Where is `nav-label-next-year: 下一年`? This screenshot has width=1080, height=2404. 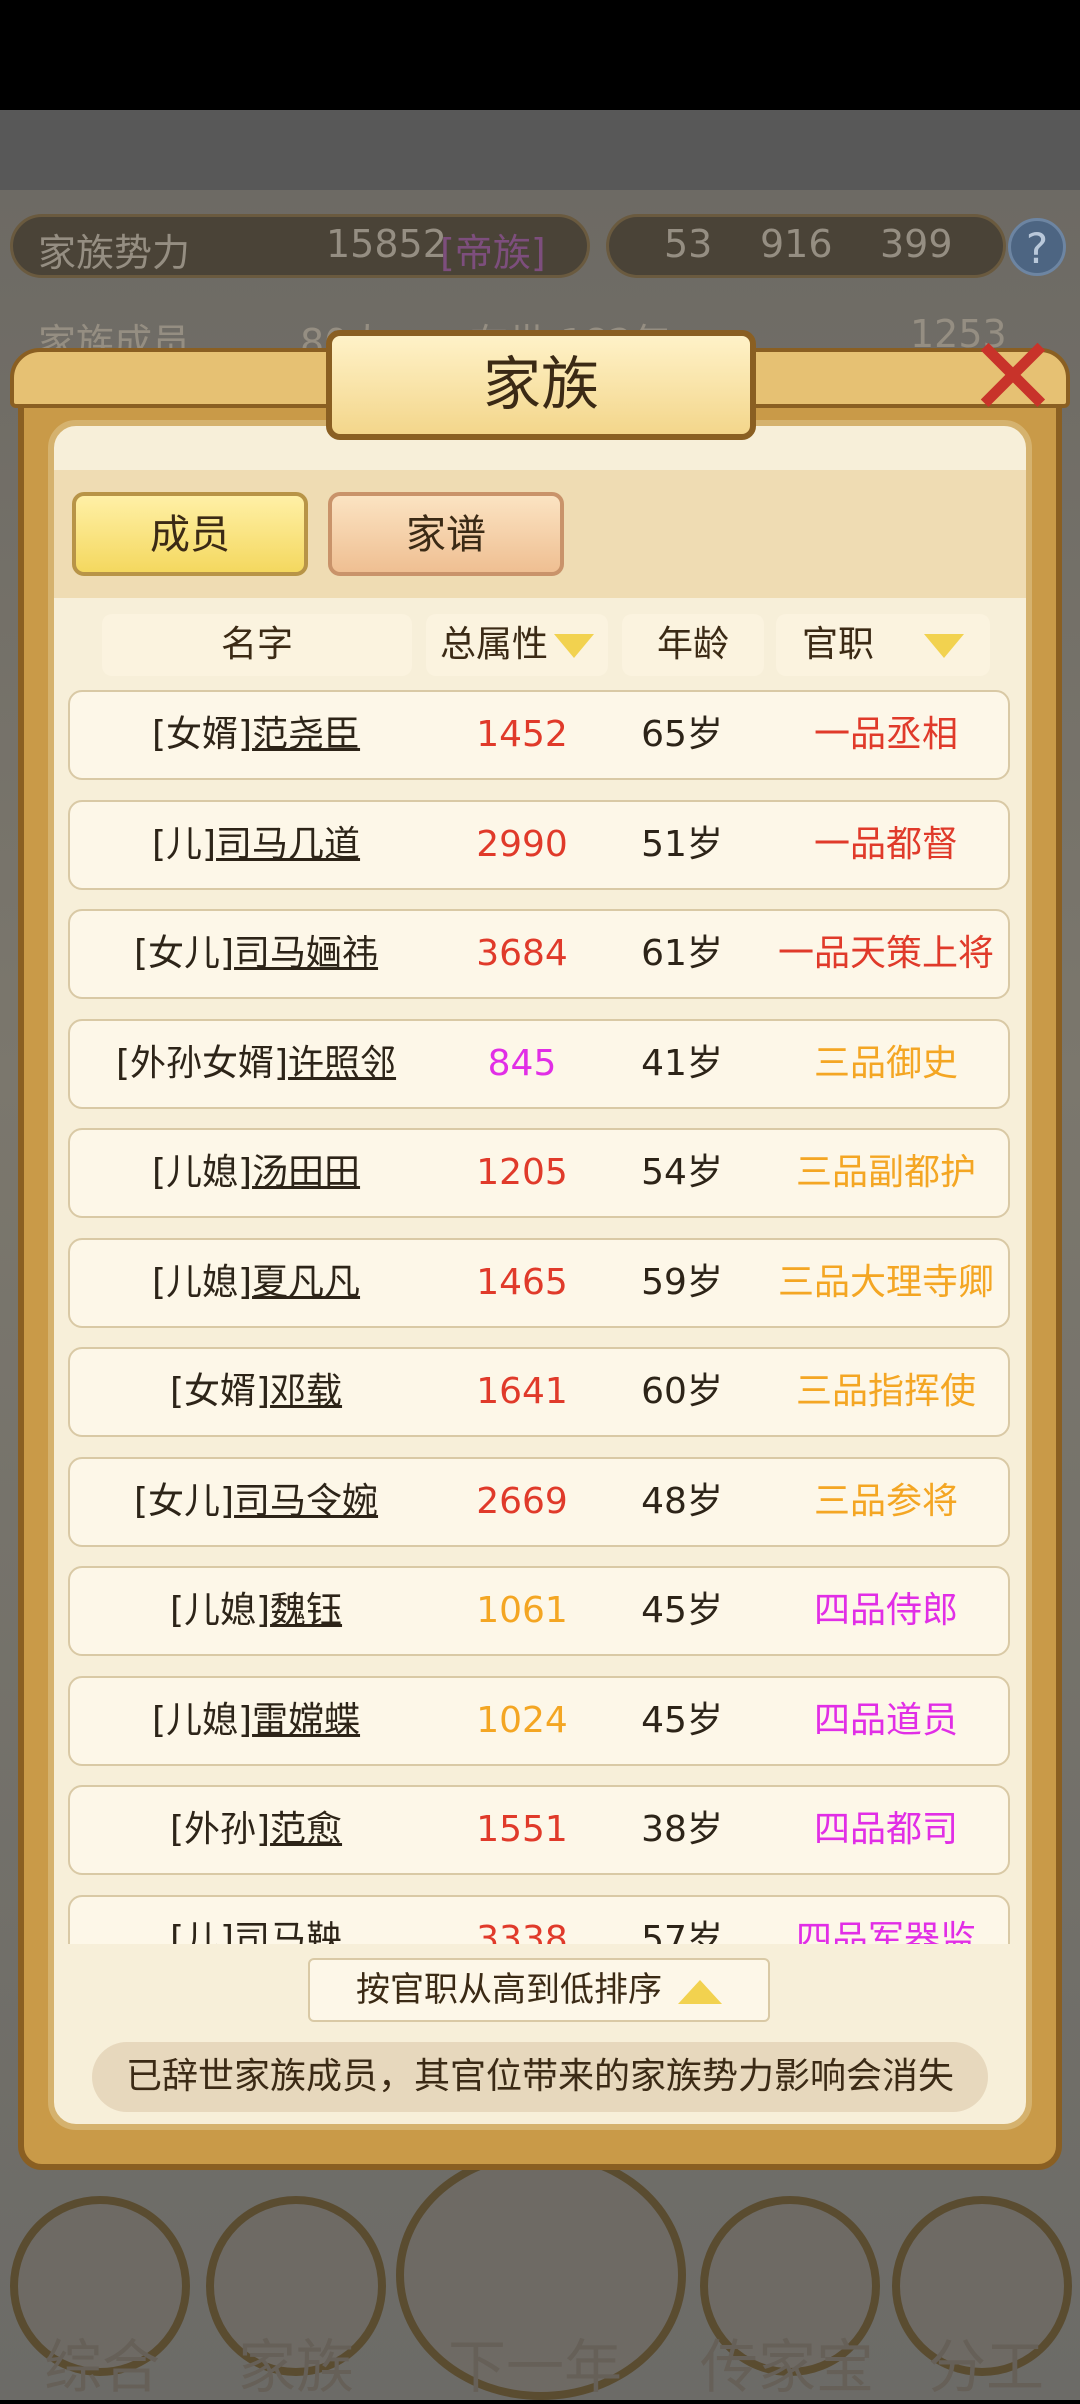 nav-label-next-year: 下一年 is located at coordinates (535, 2362).